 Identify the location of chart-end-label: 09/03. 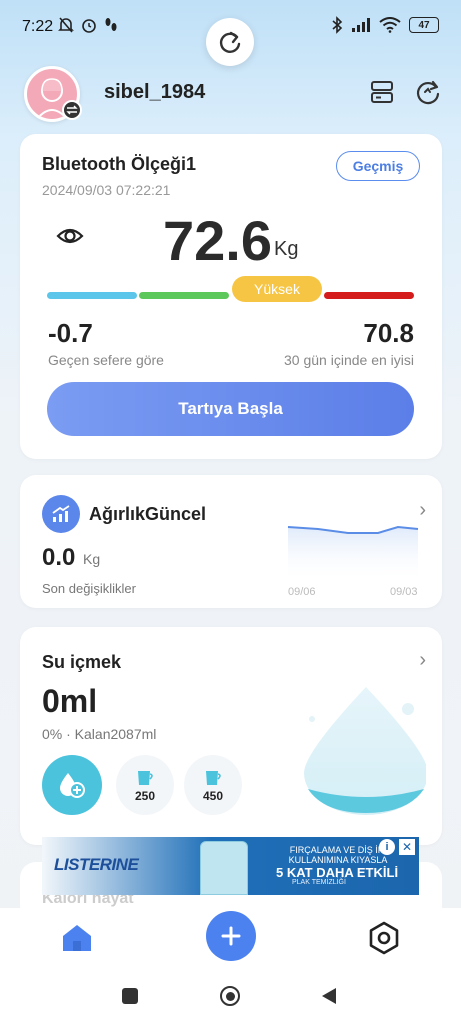
(404, 592).